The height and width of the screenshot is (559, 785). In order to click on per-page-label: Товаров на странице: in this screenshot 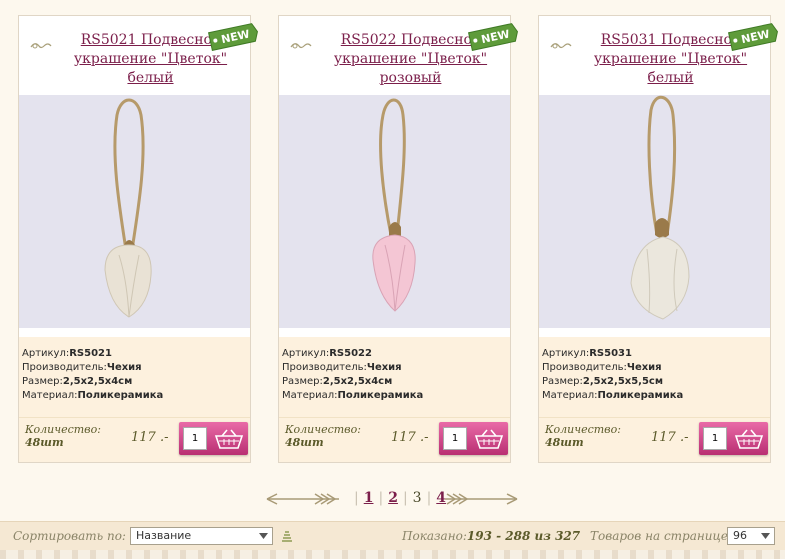, I will do `click(661, 536)`.